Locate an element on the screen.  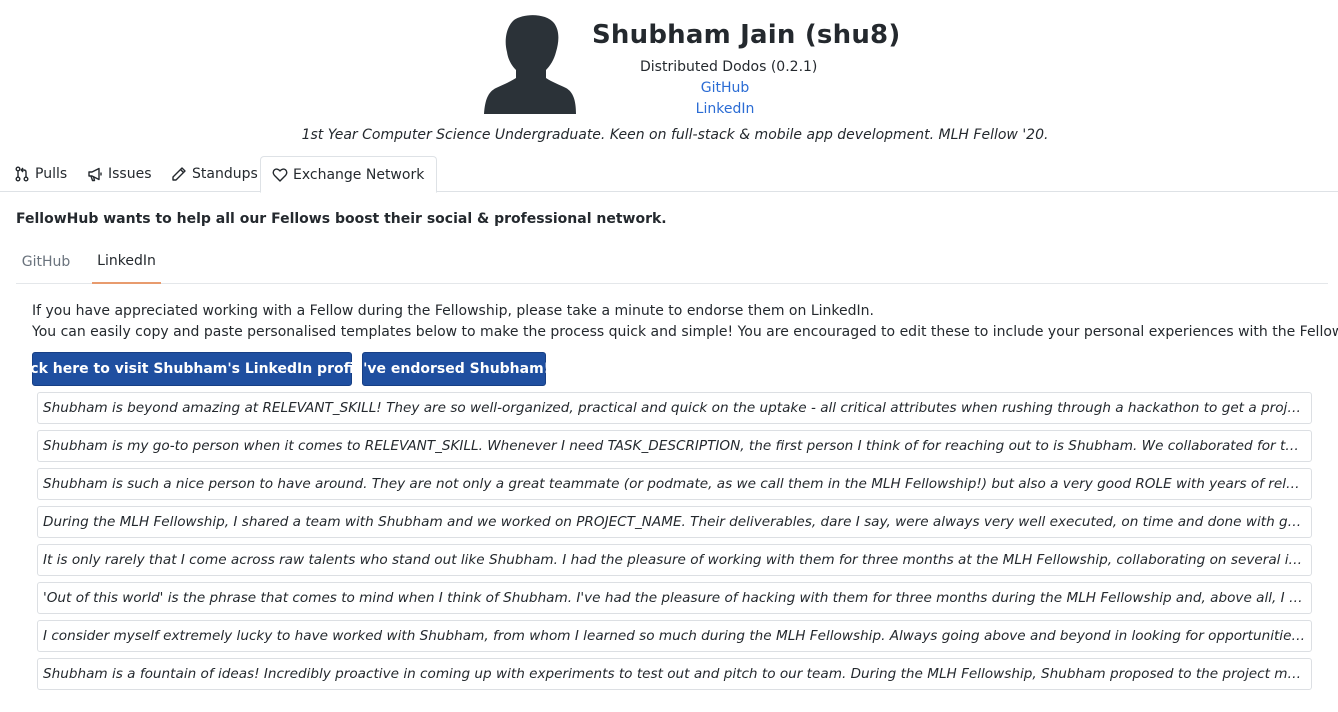
tab-label: Pulls is located at coordinates (51, 174).